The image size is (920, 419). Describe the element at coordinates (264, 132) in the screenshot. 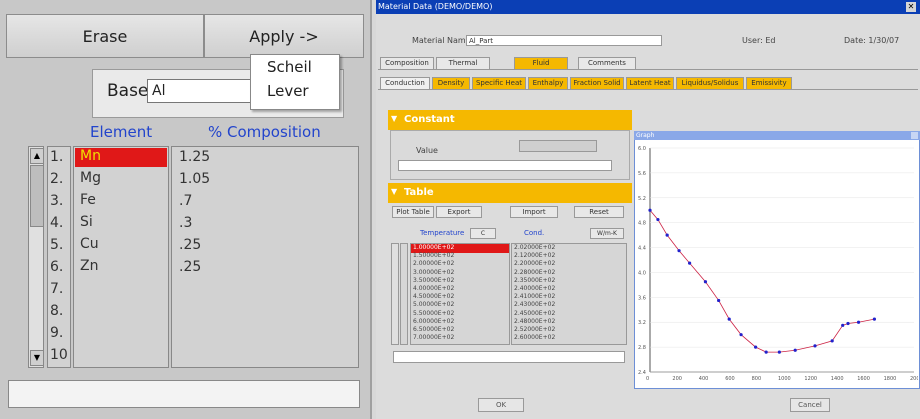

I see `composition-column-header: % Composition` at that location.